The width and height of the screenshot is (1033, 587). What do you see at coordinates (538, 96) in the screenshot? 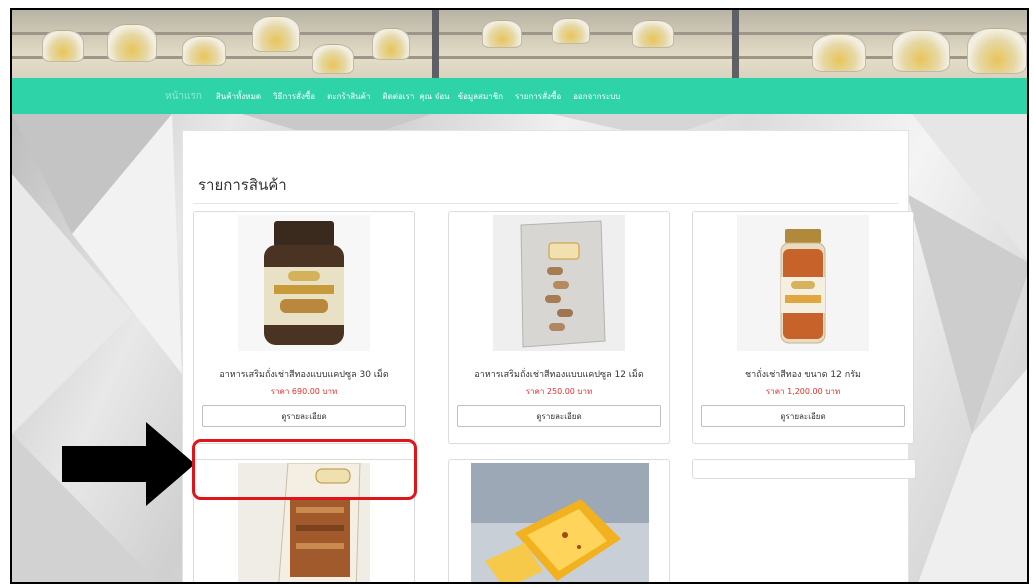
I see `nav-item-orders: รายการสั่งซื้อ` at bounding box center [538, 96].